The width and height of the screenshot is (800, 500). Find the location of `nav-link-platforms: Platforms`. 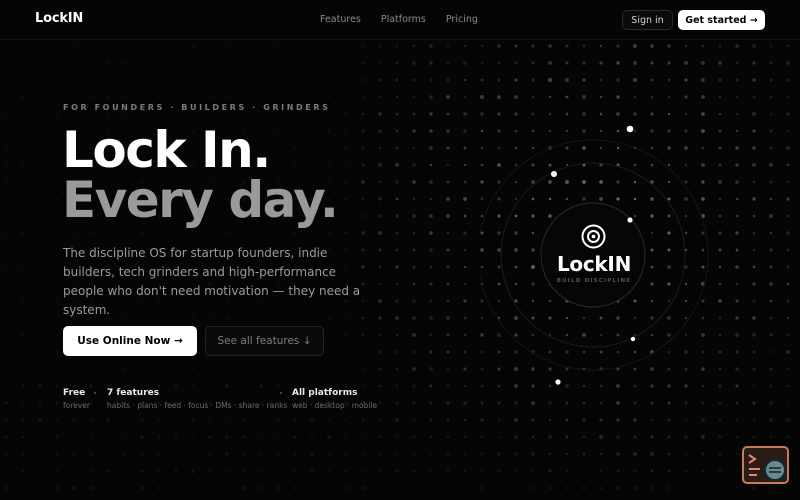

nav-link-platforms: Platforms is located at coordinates (403, 19).